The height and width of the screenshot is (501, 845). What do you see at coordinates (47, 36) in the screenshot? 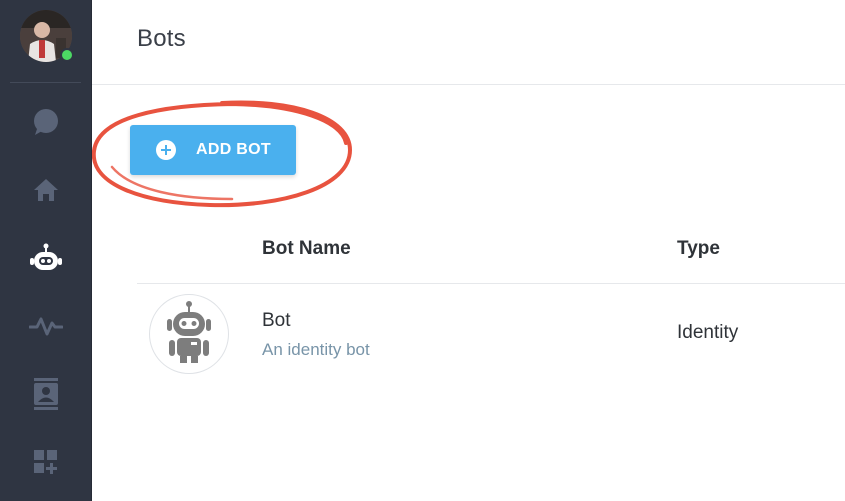
I see `user-avatar` at bounding box center [47, 36].